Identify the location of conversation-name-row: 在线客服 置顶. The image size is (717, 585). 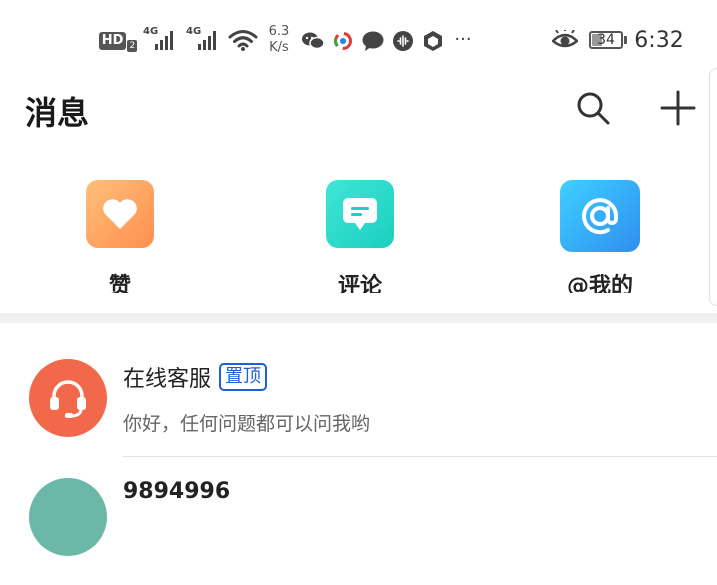
(195, 377).